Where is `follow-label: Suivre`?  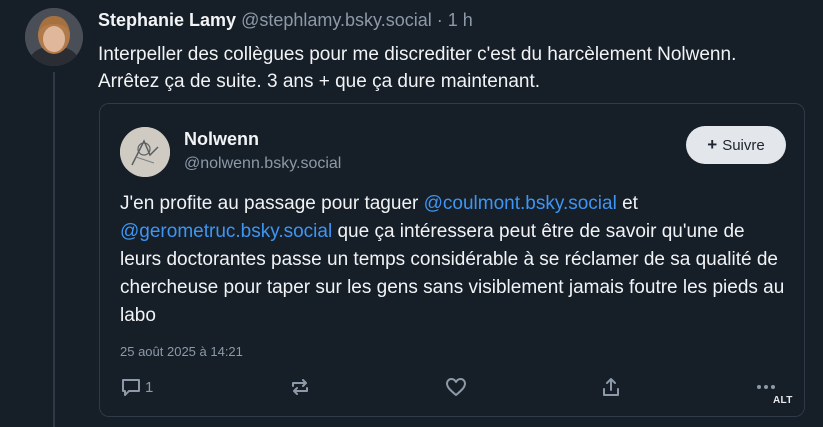 follow-label: Suivre is located at coordinates (743, 145).